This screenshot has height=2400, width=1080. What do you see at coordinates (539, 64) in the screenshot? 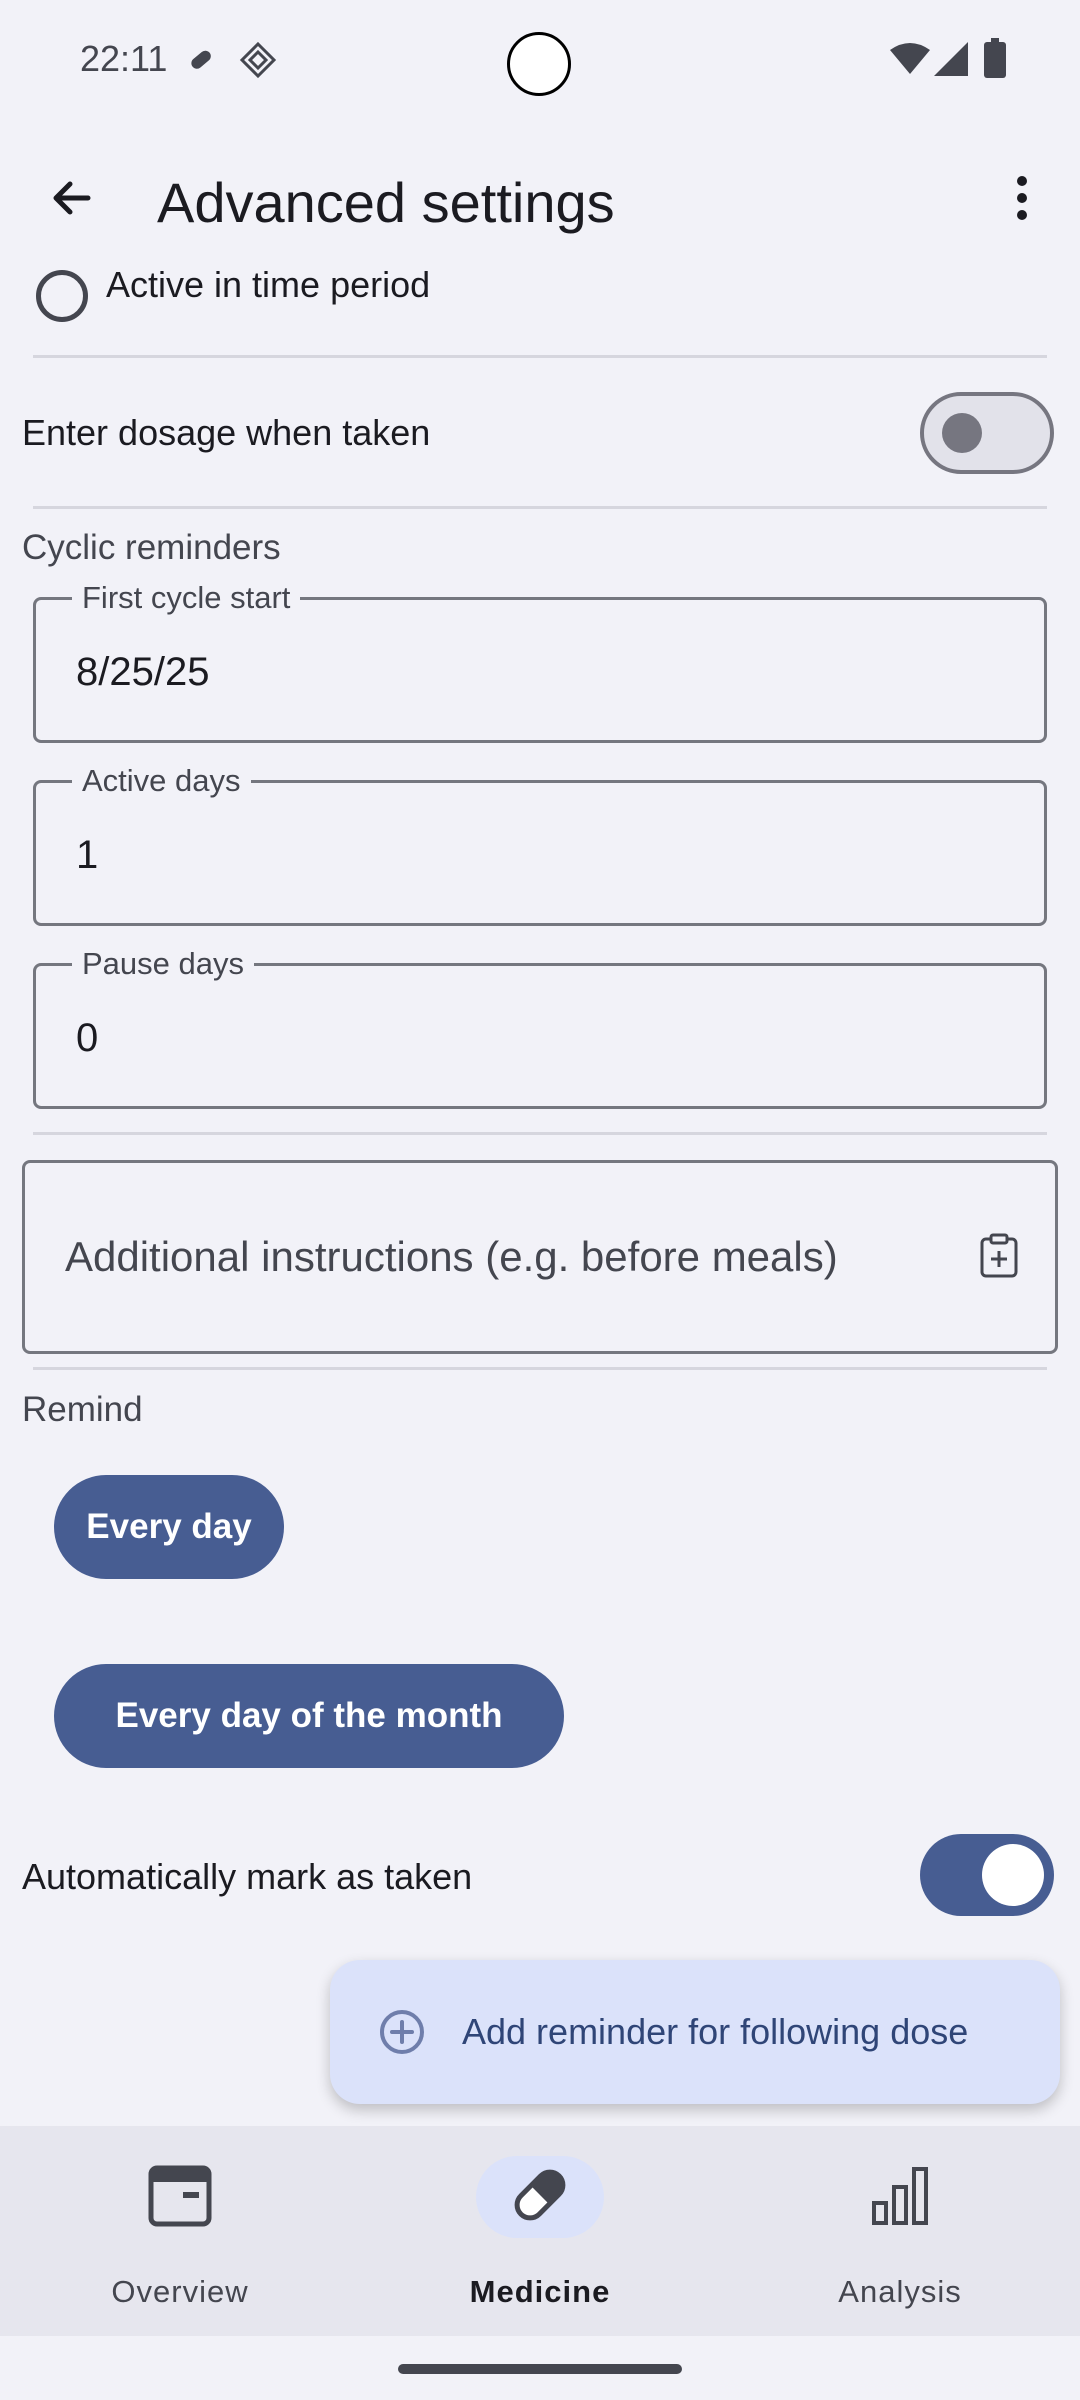
I see `camera-cutout` at bounding box center [539, 64].